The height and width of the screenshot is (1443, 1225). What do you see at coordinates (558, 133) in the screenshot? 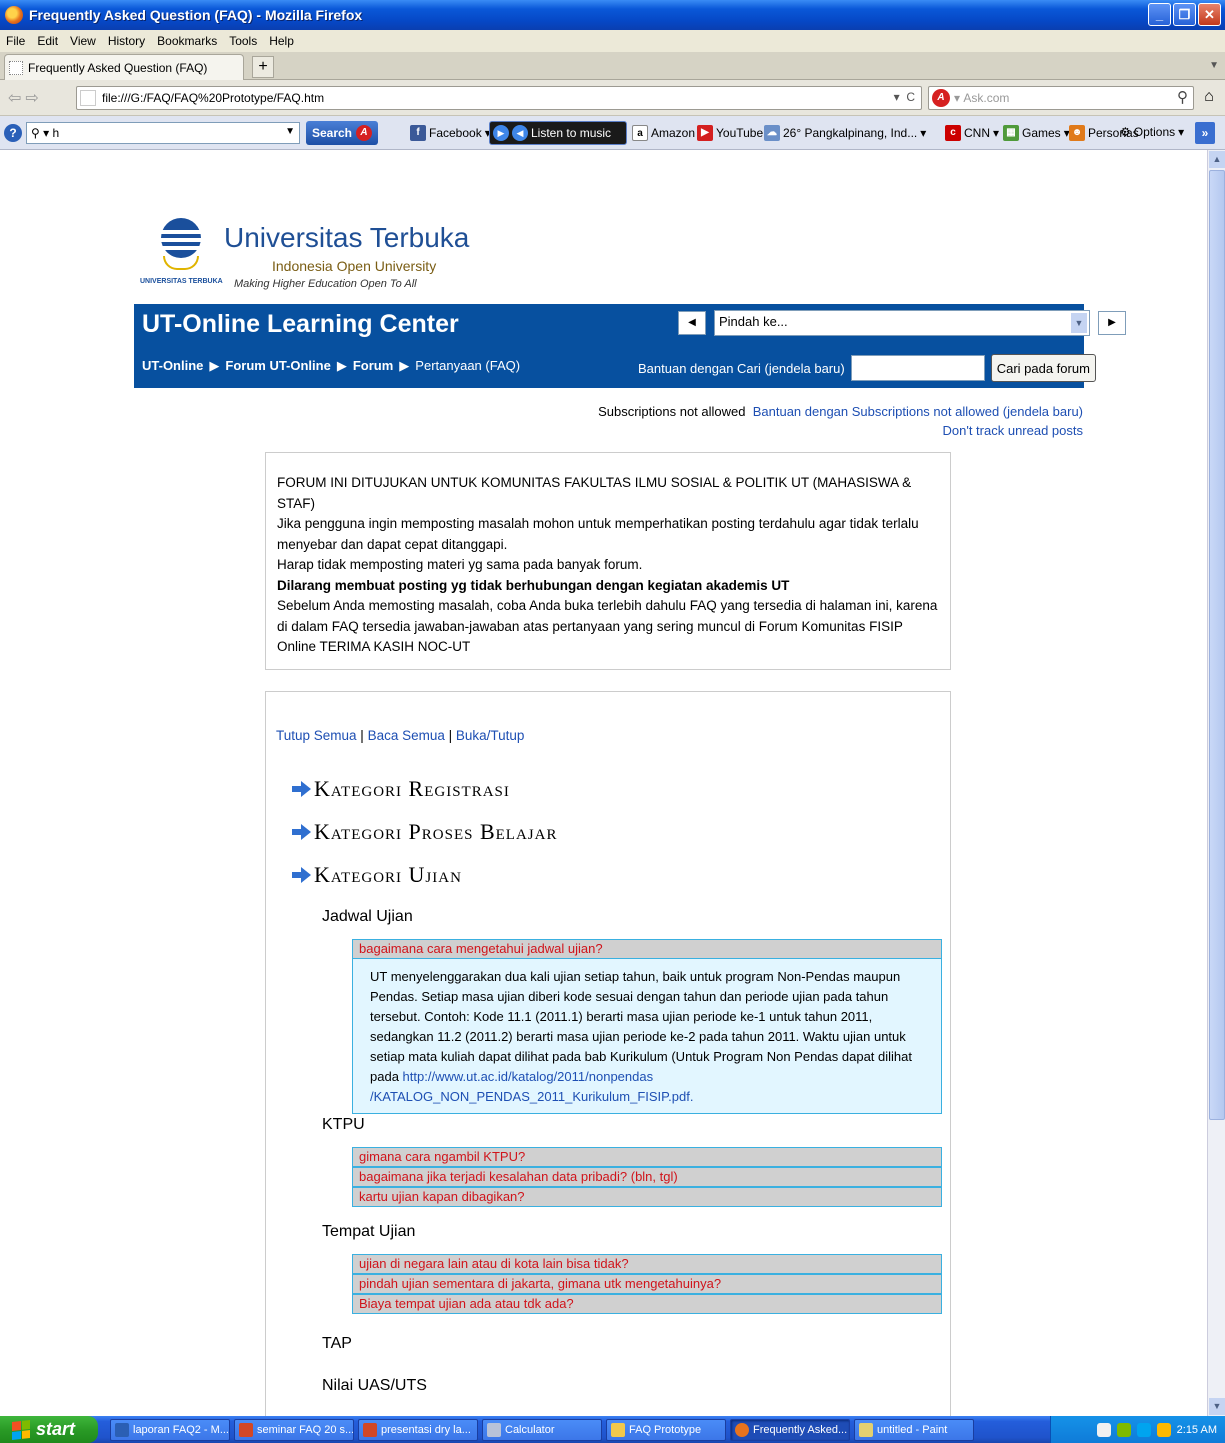
I see `toolbar-listen-music: ▶ ◀ Listen to music` at bounding box center [558, 133].